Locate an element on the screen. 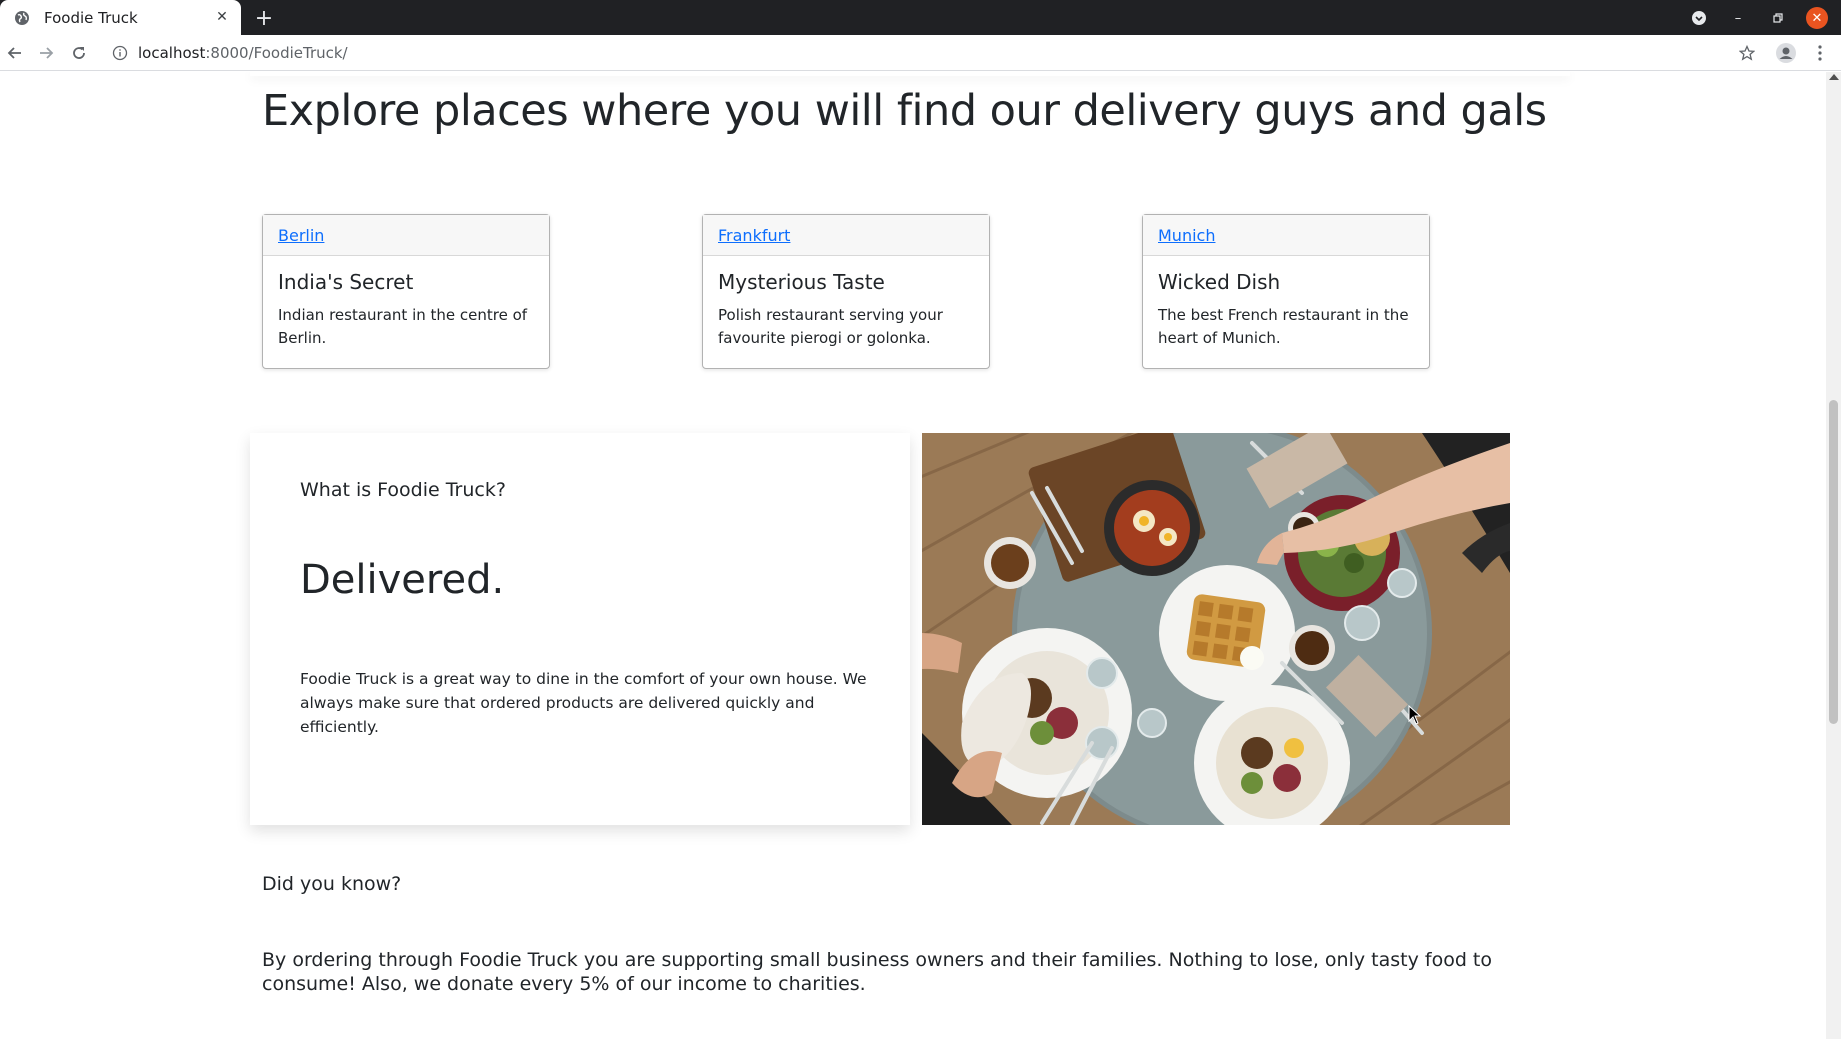 This screenshot has width=1841, height=1039. about-heading: Delivered. is located at coordinates (402, 580).